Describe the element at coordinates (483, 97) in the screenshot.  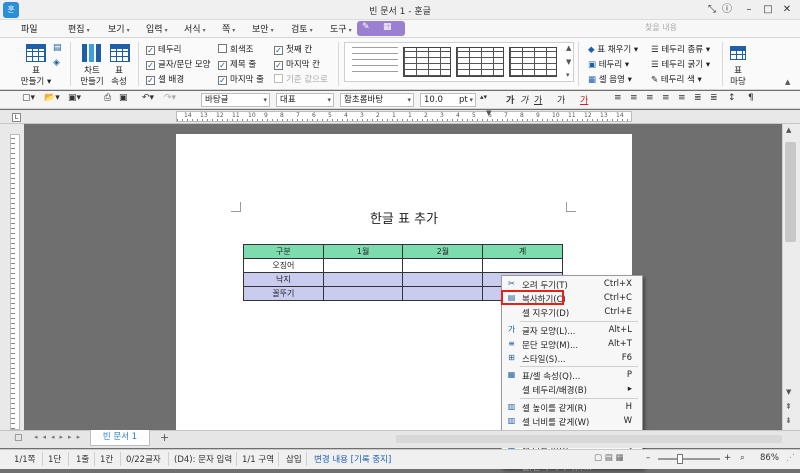
I see `size-stepper-icon: ▴▾` at that location.